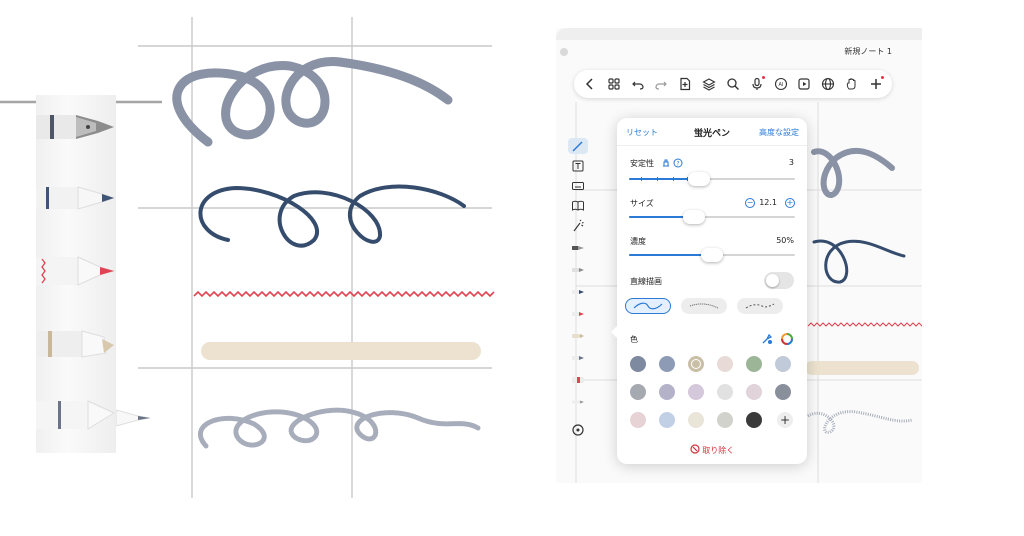 Image resolution: width=1024 pixels, height=536 pixels. I want to click on size-slider-thumb, so click(693, 217).